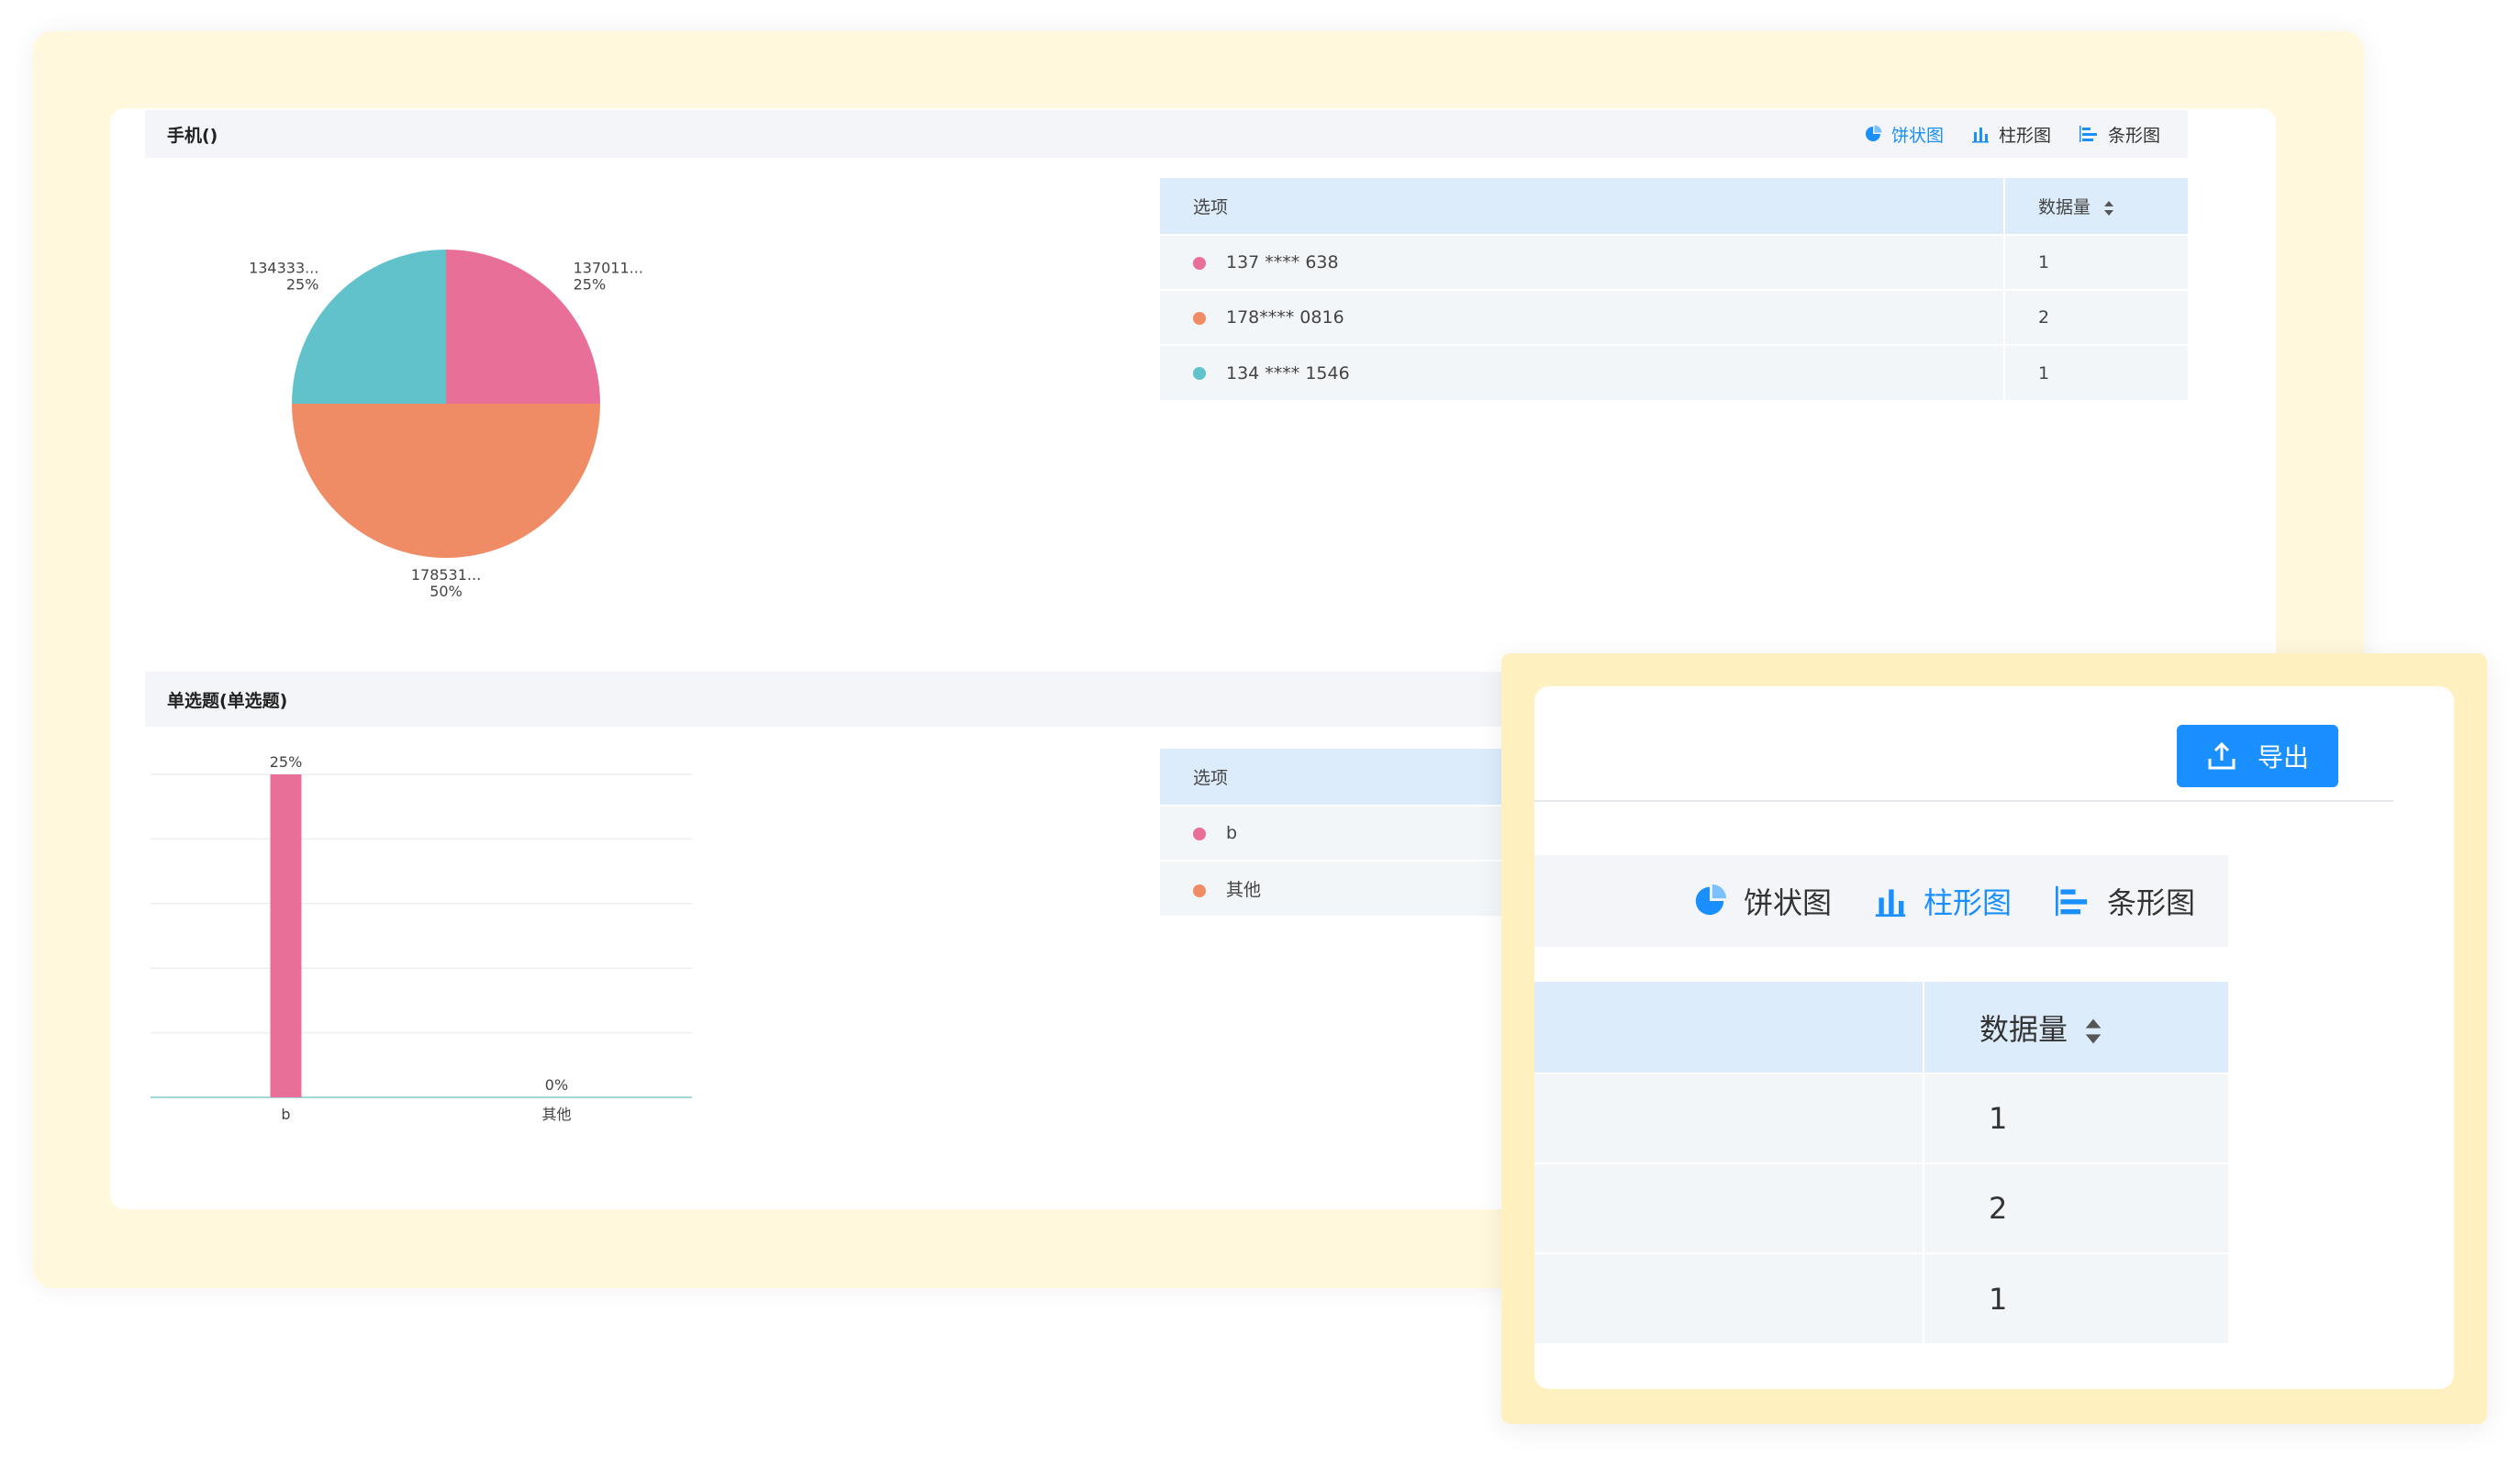 This screenshot has height=1457, width=2520. I want to click on chart-type-switch: 饼状图 柱形图 条形图, so click(2012, 134).